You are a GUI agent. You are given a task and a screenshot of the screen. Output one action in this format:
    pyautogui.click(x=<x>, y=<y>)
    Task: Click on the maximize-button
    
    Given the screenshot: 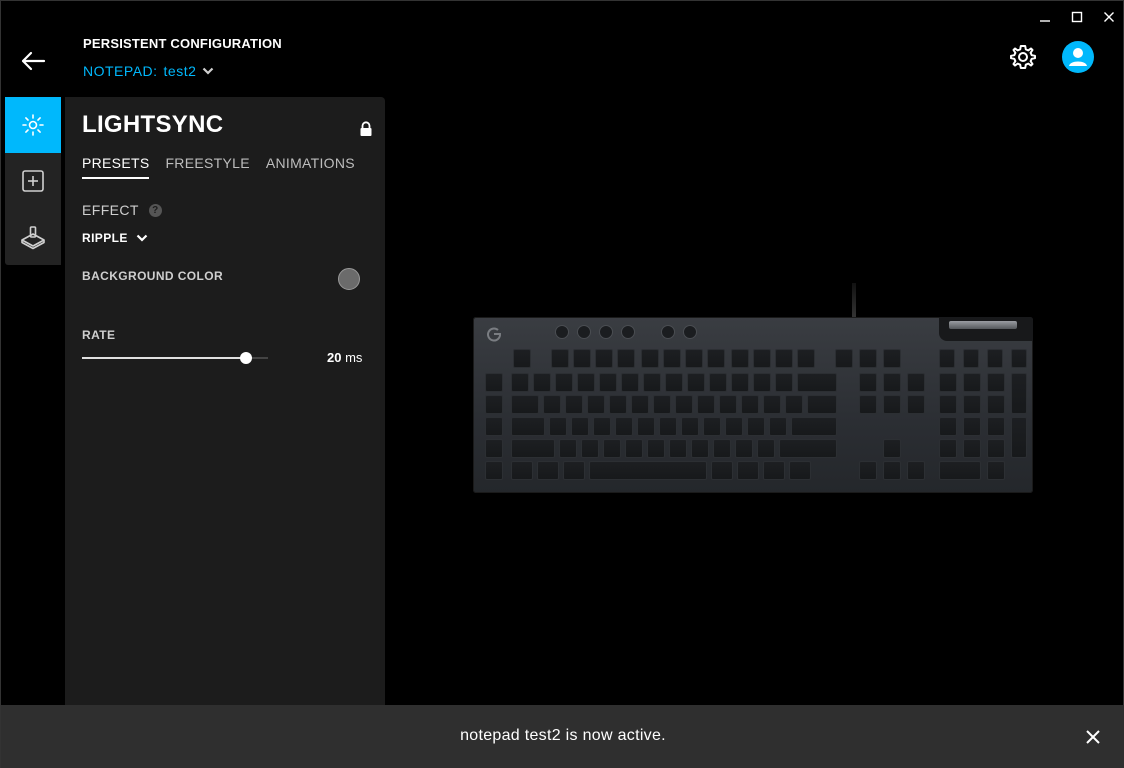 What is the action you would take?
    pyautogui.click(x=1077, y=17)
    